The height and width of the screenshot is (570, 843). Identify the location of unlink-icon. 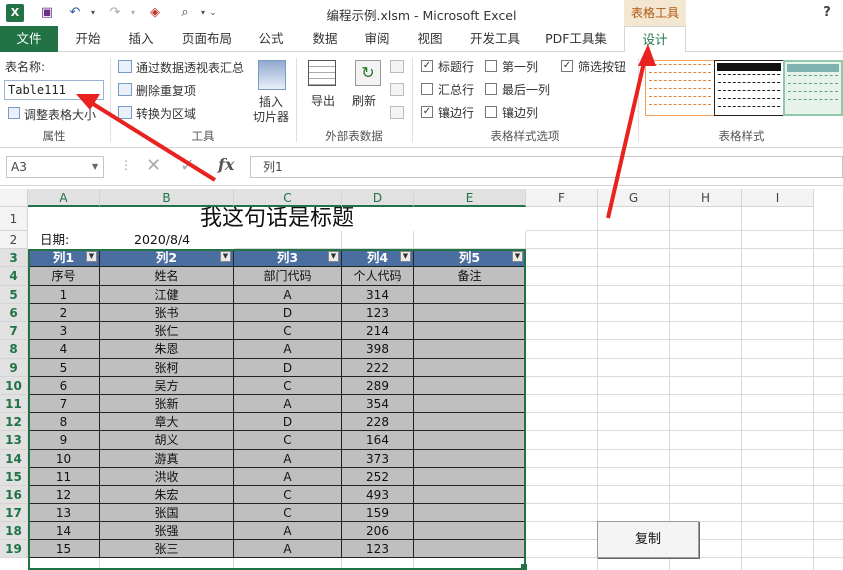
(397, 112).